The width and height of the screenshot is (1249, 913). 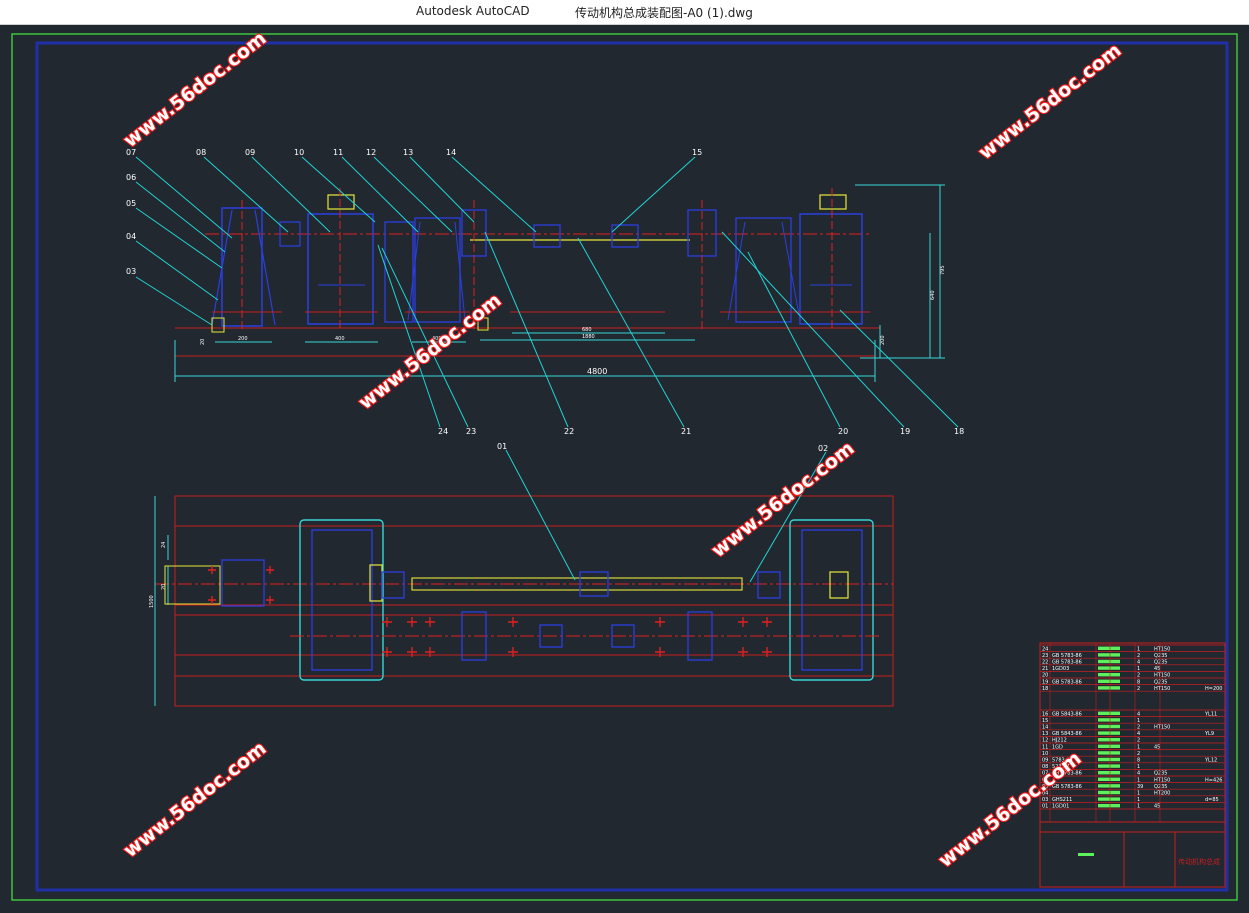 What do you see at coordinates (783, 499) in the screenshot?
I see `watermark-4: www.56doc.com` at bounding box center [783, 499].